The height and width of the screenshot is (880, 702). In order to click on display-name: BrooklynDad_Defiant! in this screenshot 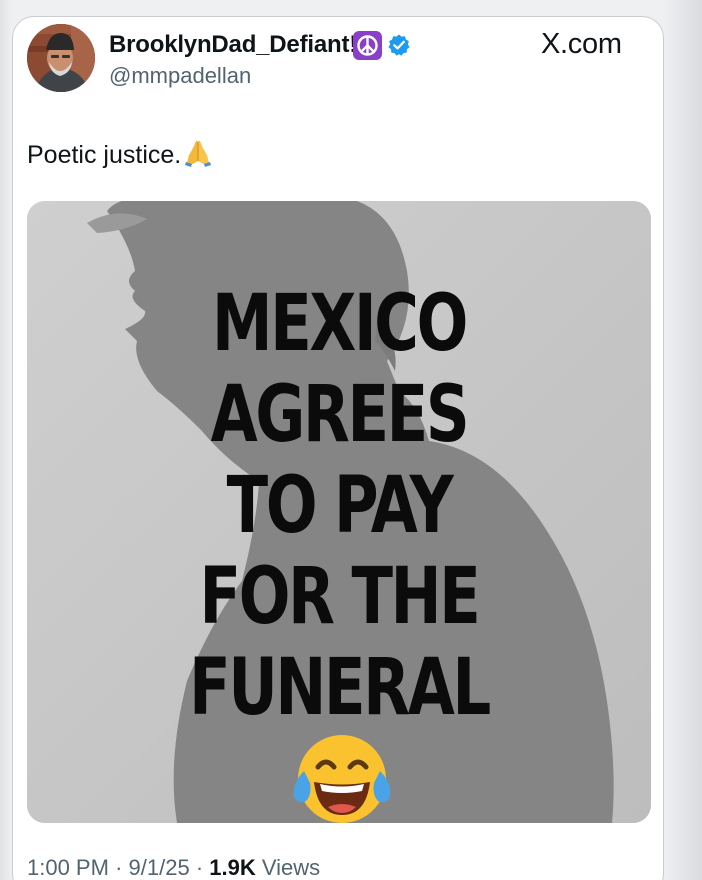, I will do `click(233, 45)`.